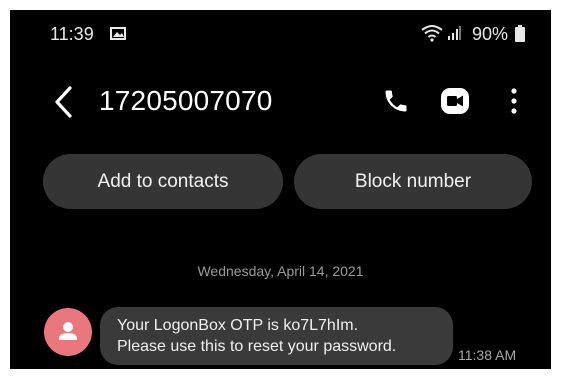 This screenshot has width=561, height=379. What do you see at coordinates (413, 181) in the screenshot?
I see `block-number-button: Block number` at bounding box center [413, 181].